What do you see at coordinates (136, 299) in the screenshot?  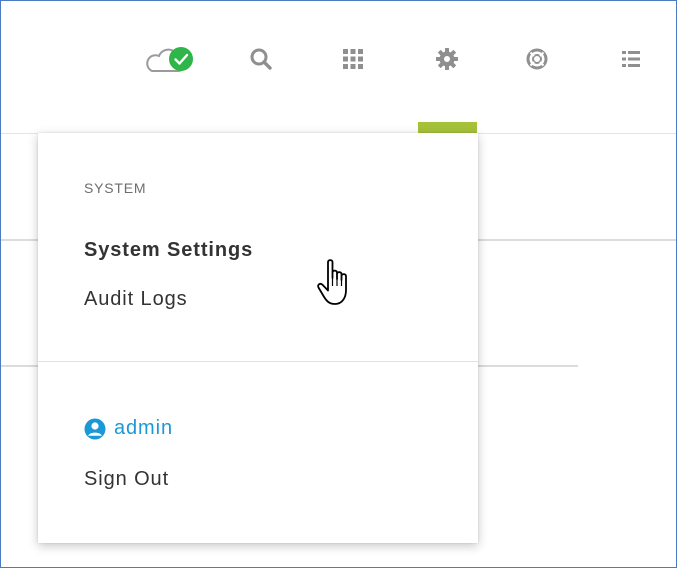 I see `menu-item-audit-logs: Audit Logs` at bounding box center [136, 299].